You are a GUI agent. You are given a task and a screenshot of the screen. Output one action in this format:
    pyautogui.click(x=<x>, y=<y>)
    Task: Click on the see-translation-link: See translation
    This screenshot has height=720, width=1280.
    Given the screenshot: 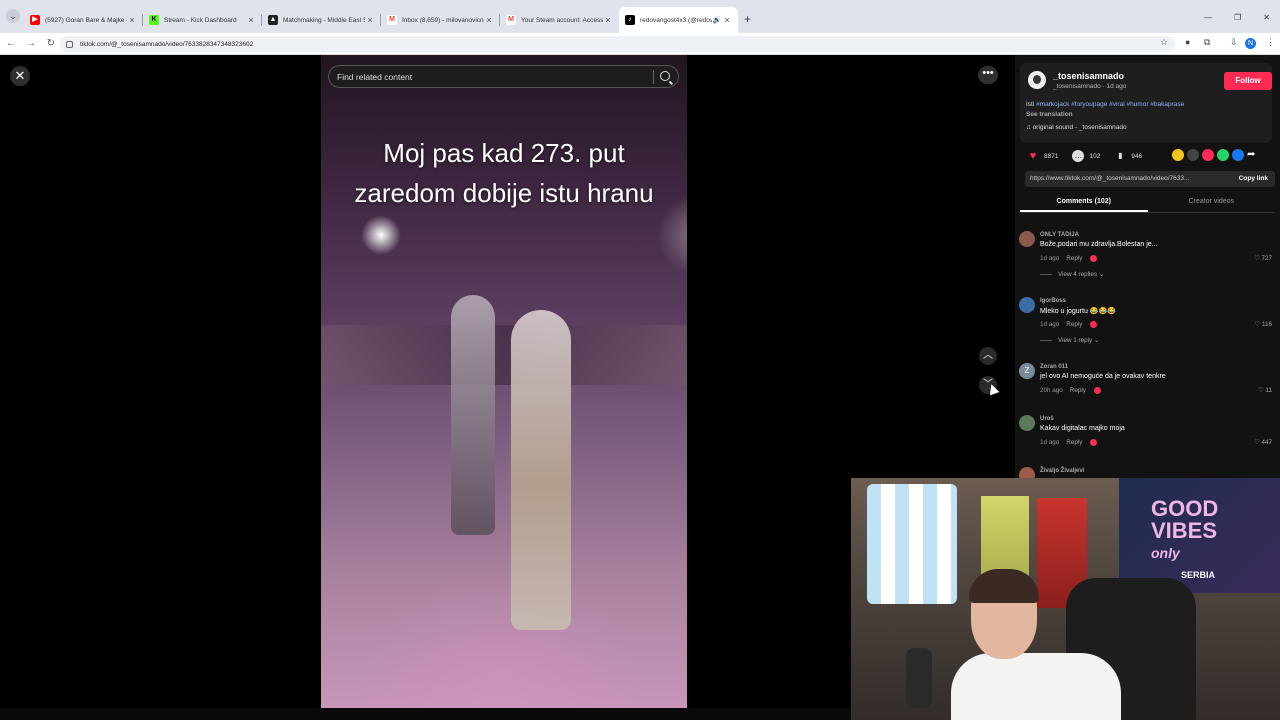 What is the action you would take?
    pyautogui.click(x=1049, y=114)
    